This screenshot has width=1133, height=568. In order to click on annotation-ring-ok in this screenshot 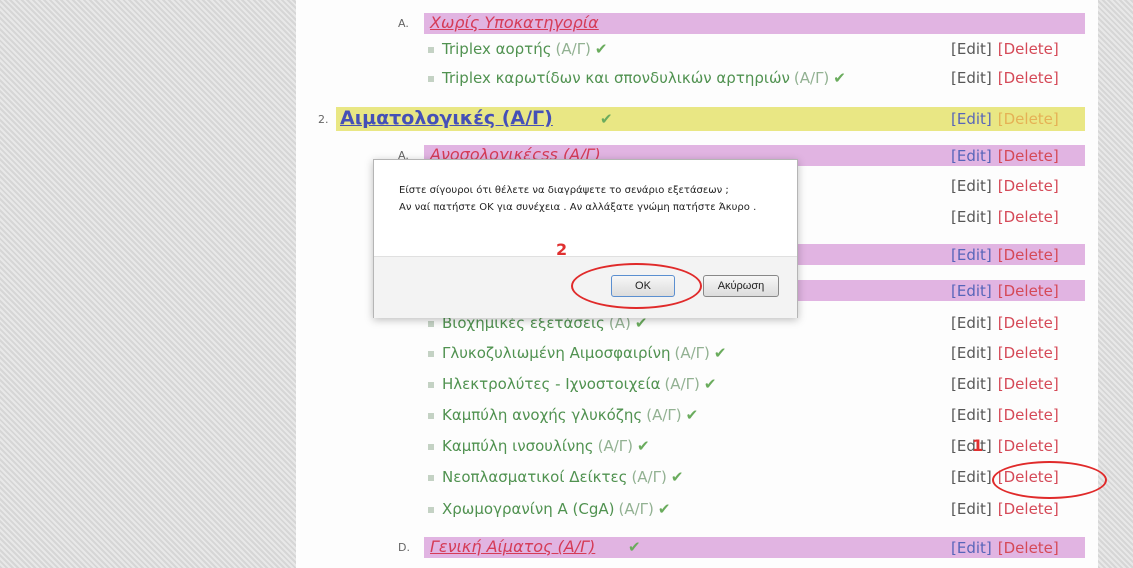, I will do `click(636, 286)`.